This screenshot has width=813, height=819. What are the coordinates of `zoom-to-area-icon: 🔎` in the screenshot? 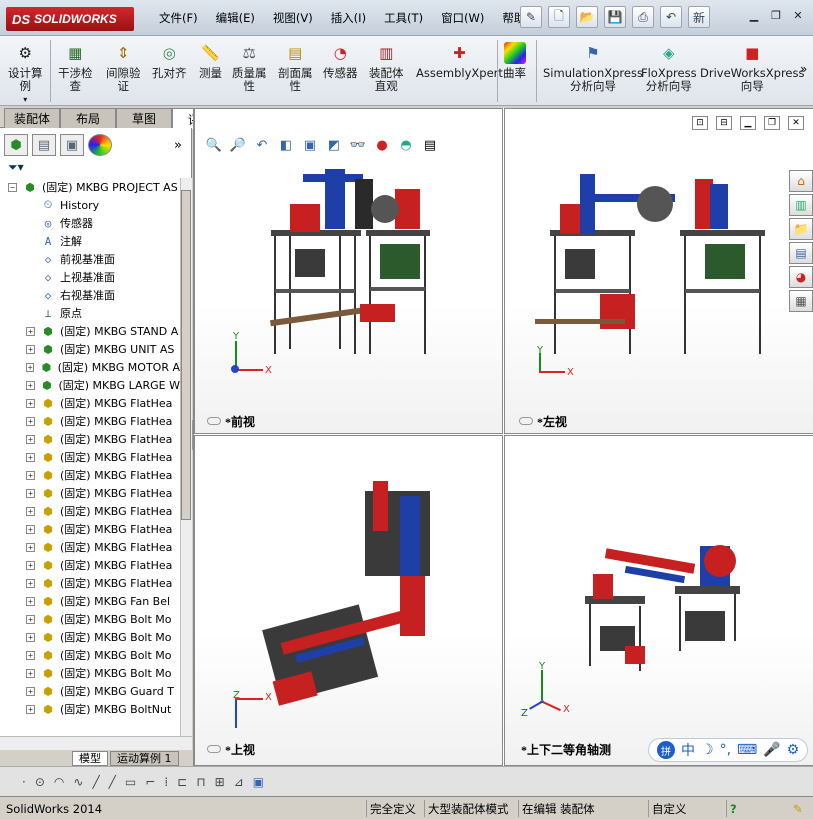 It's located at (238, 145).